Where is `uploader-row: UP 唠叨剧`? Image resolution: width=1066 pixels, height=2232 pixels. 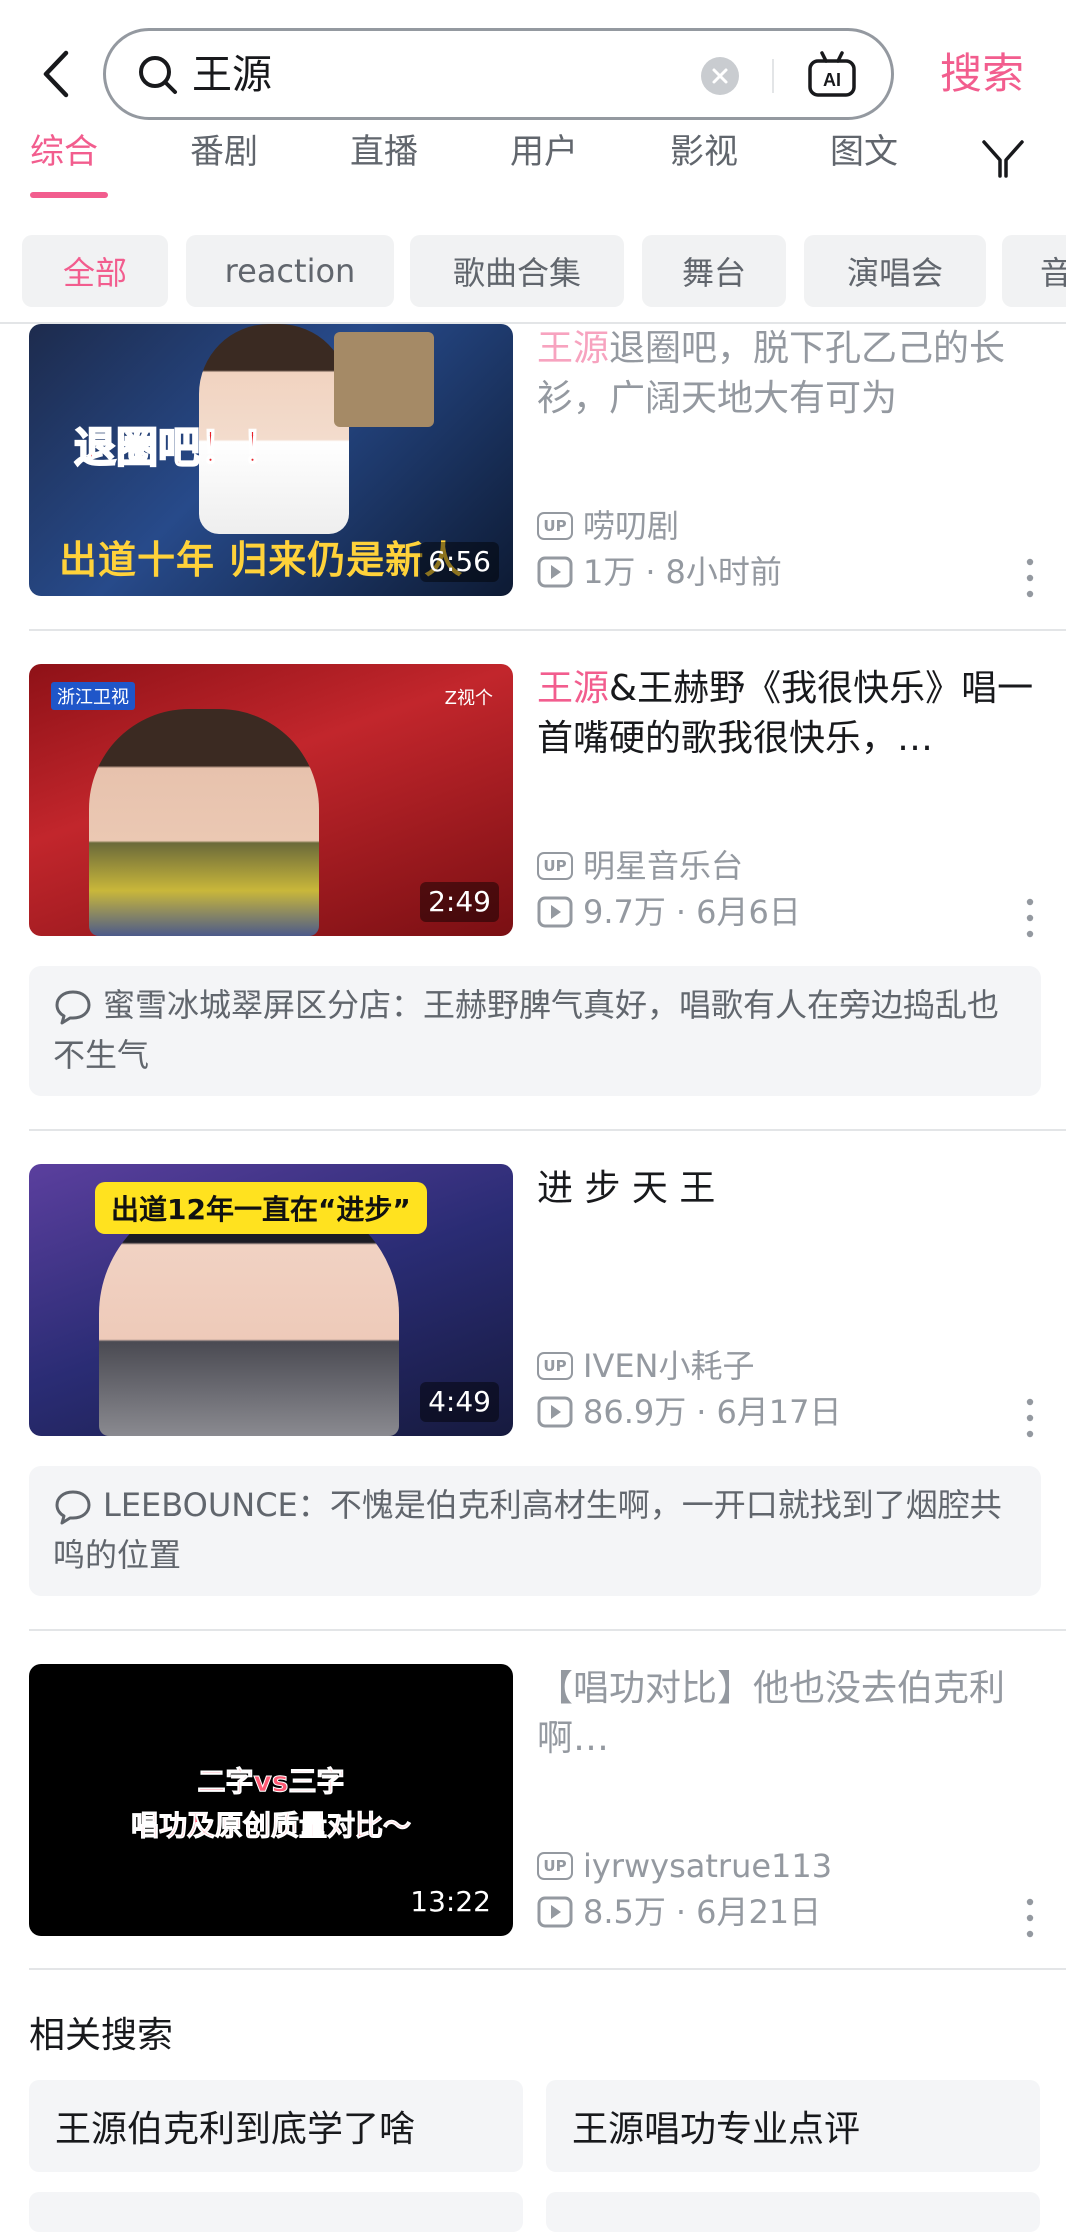
uploader-row: UP 唠叨剧 is located at coordinates (608, 526).